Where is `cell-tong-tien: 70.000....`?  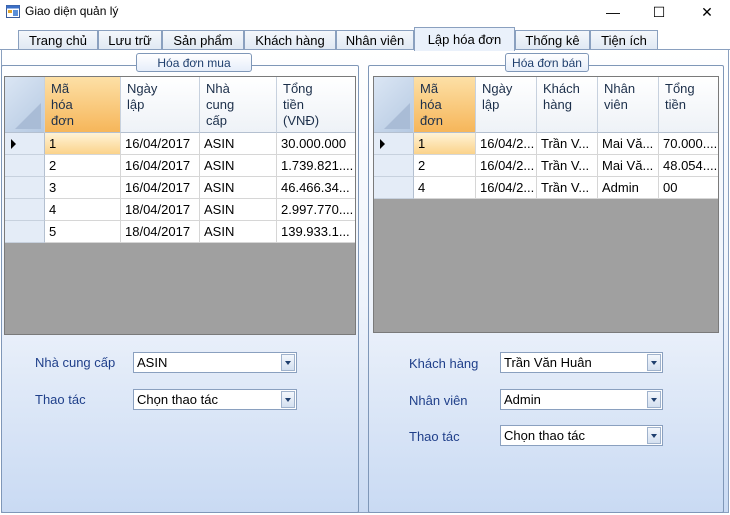
cell-tong-tien: 70.000.... is located at coordinates (688, 144).